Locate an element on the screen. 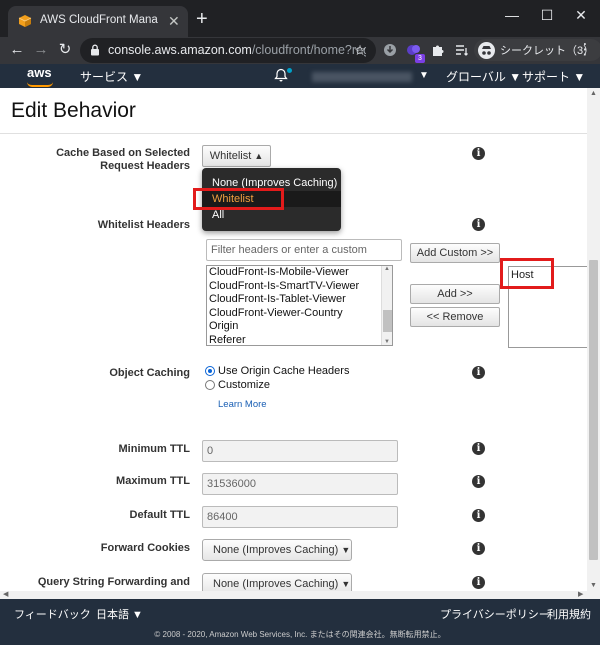 Image resolution: width=600 pixels, height=645 pixels. header-filter-input: Filter headers or enter a custom header is located at coordinates (304, 257).